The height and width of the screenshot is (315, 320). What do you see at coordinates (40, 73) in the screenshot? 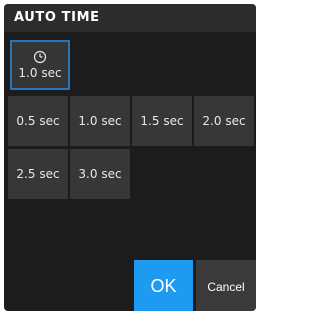
I see `current-time-label: 1.0 sec` at bounding box center [40, 73].